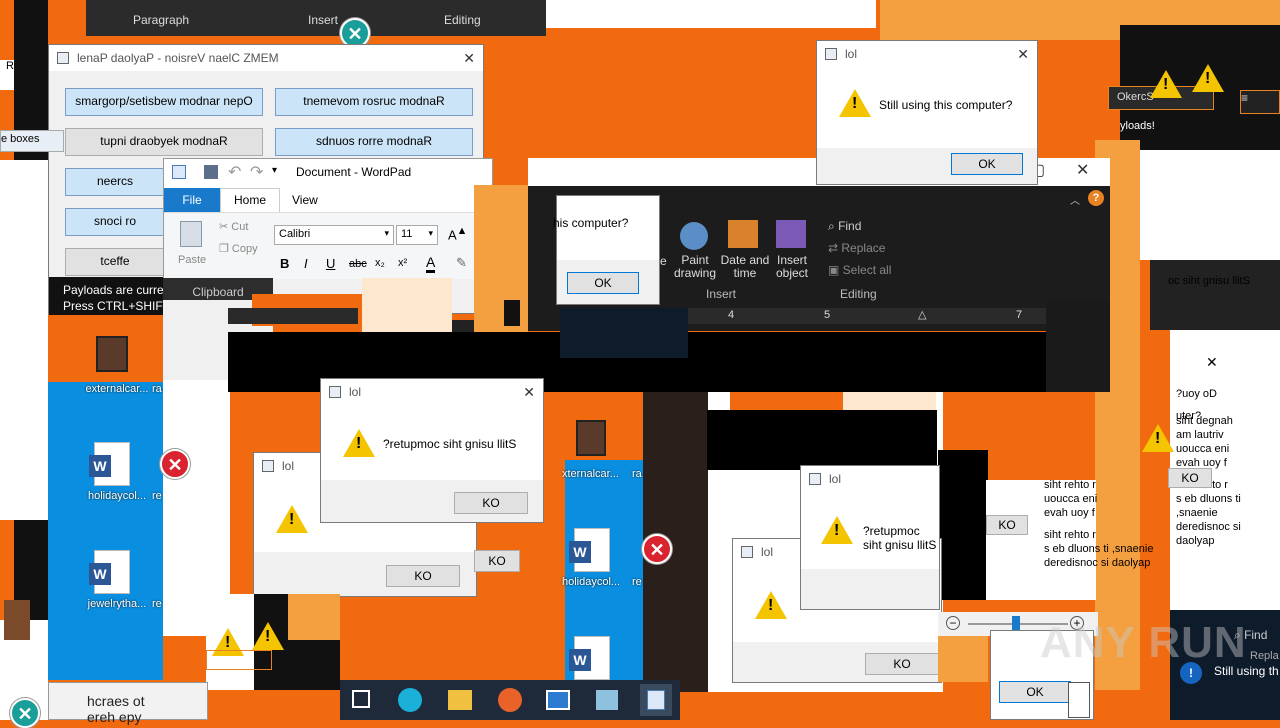 The height and width of the screenshot is (728, 1280). I want to click on indent-marker-icon: △, so click(922, 314).